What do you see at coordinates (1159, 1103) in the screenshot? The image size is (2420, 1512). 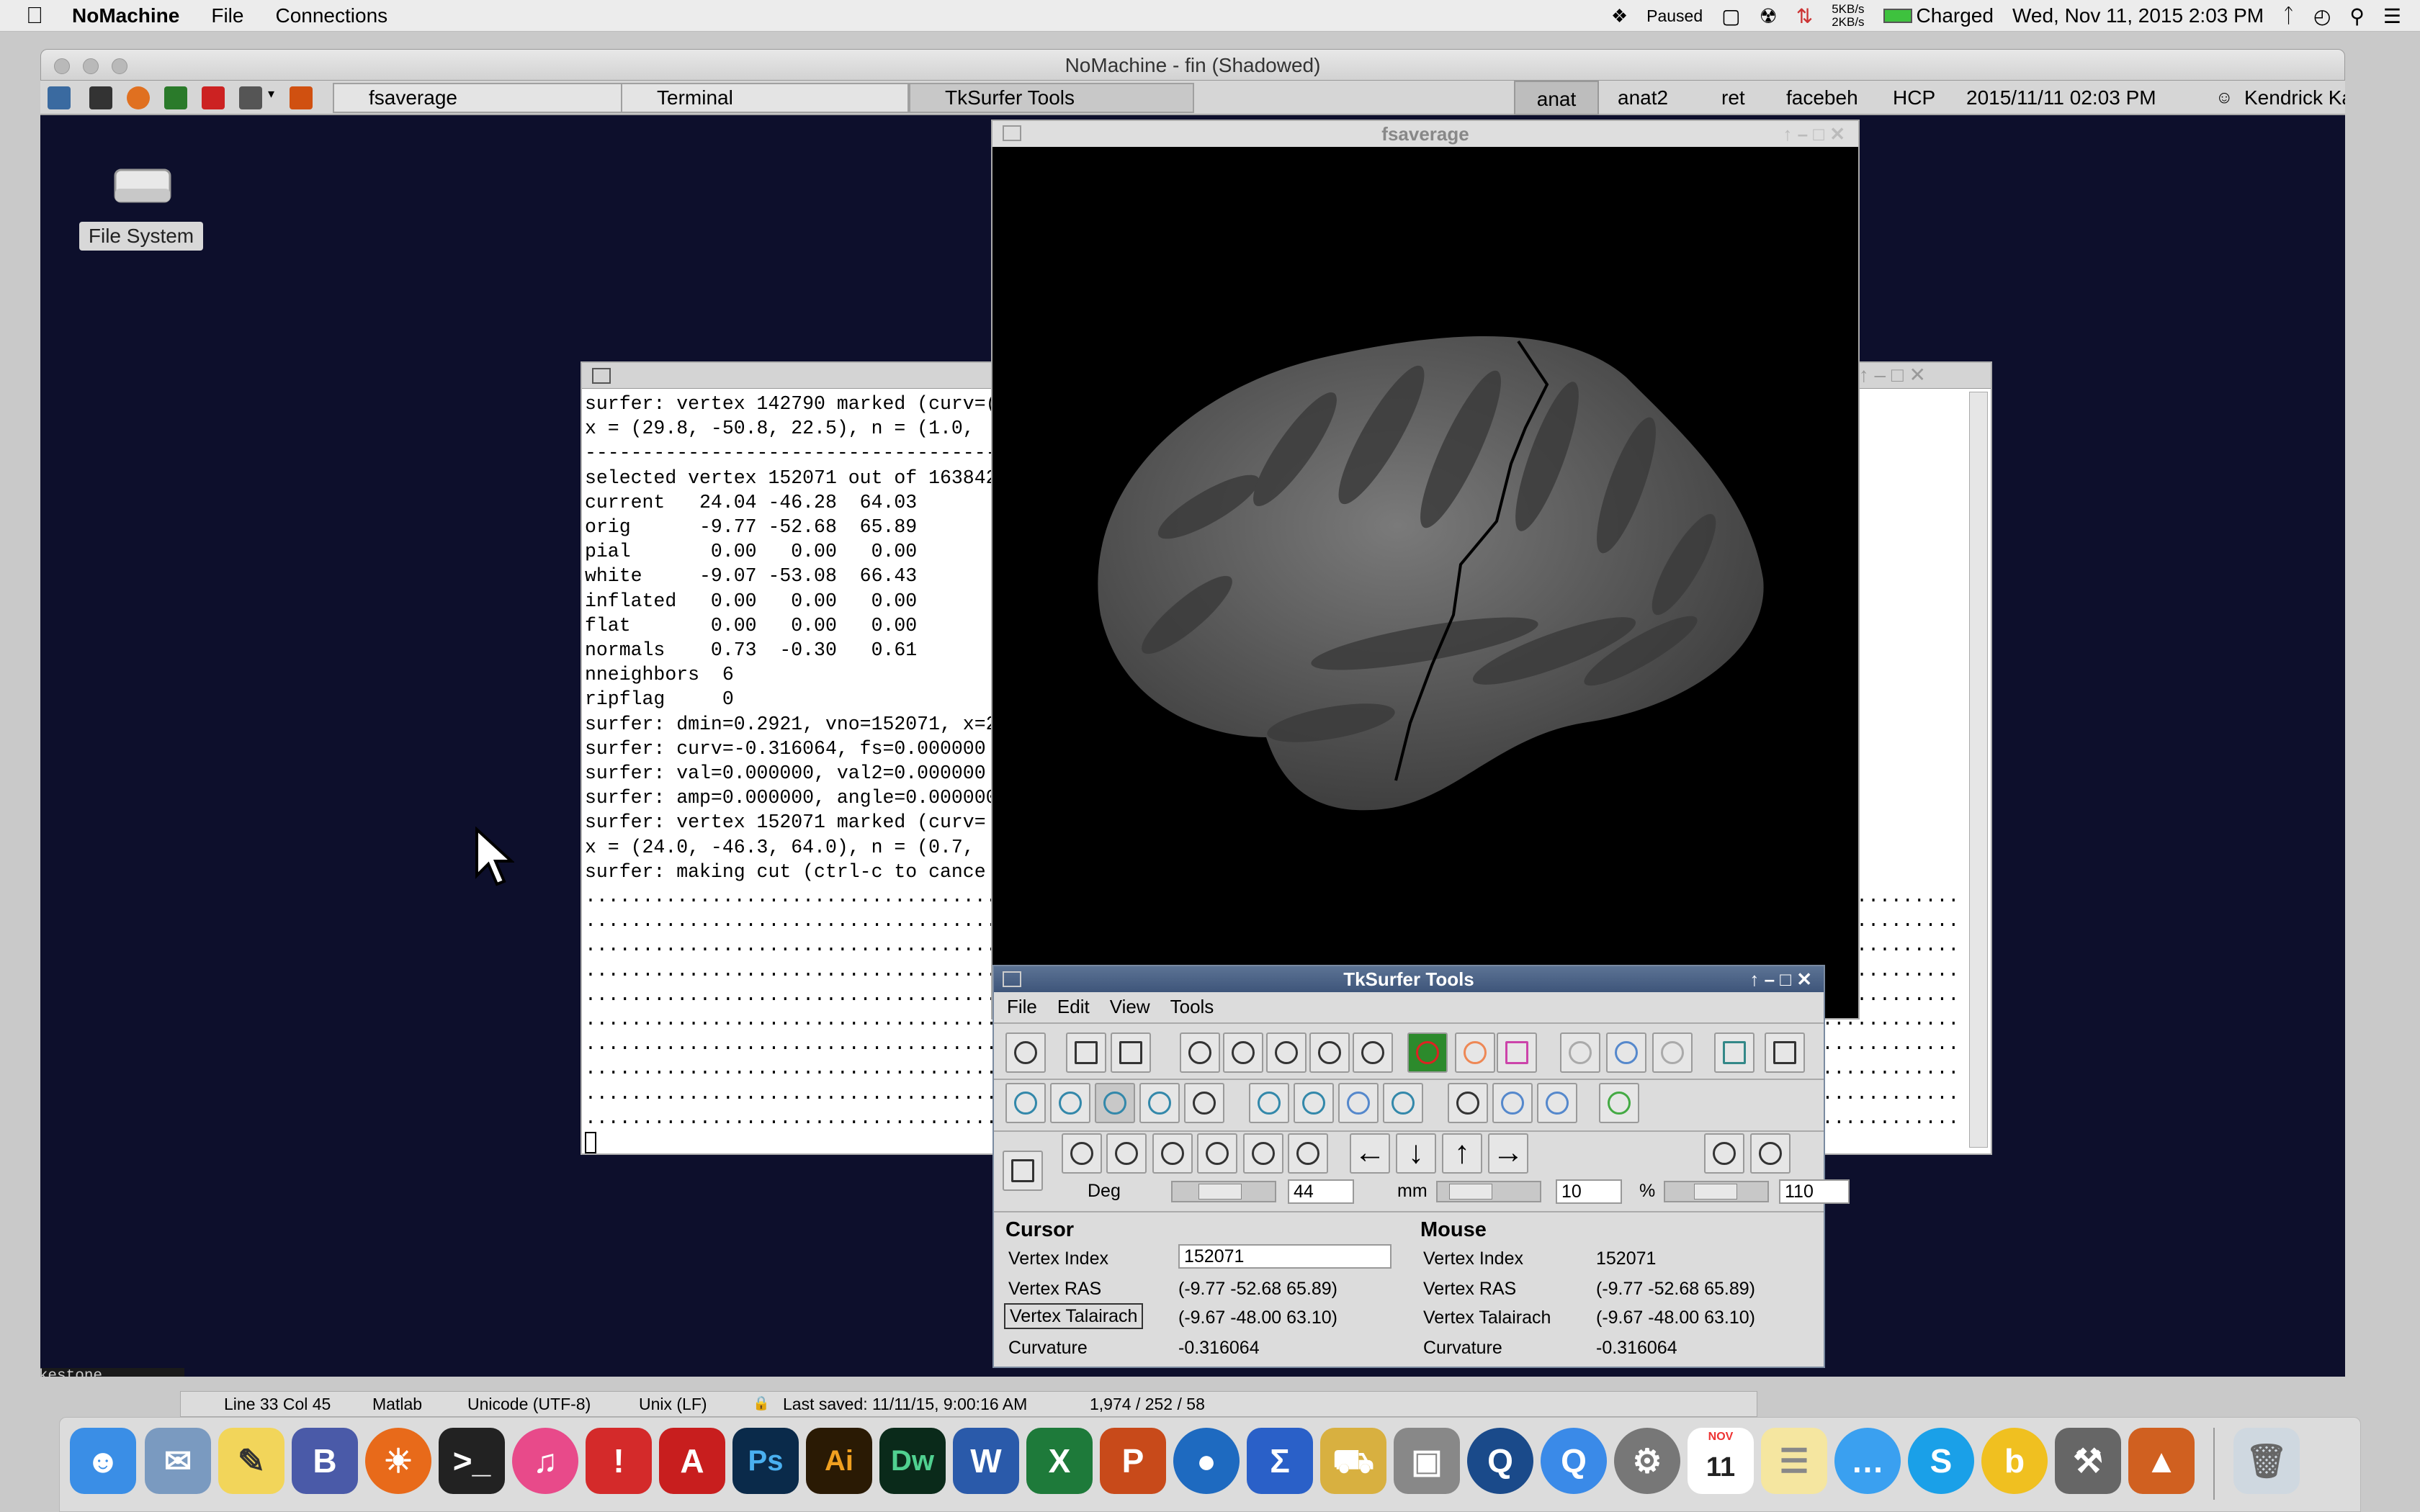 I see `plane-tool-button` at bounding box center [1159, 1103].